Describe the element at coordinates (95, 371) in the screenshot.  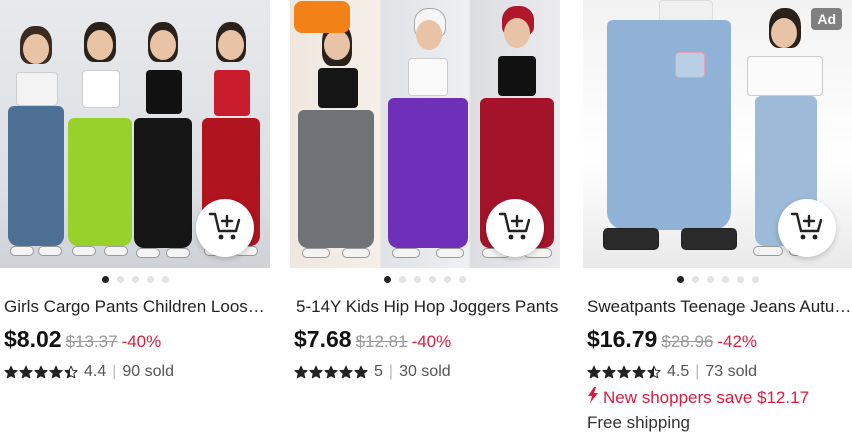
I see `rating-value: 4.4` at that location.